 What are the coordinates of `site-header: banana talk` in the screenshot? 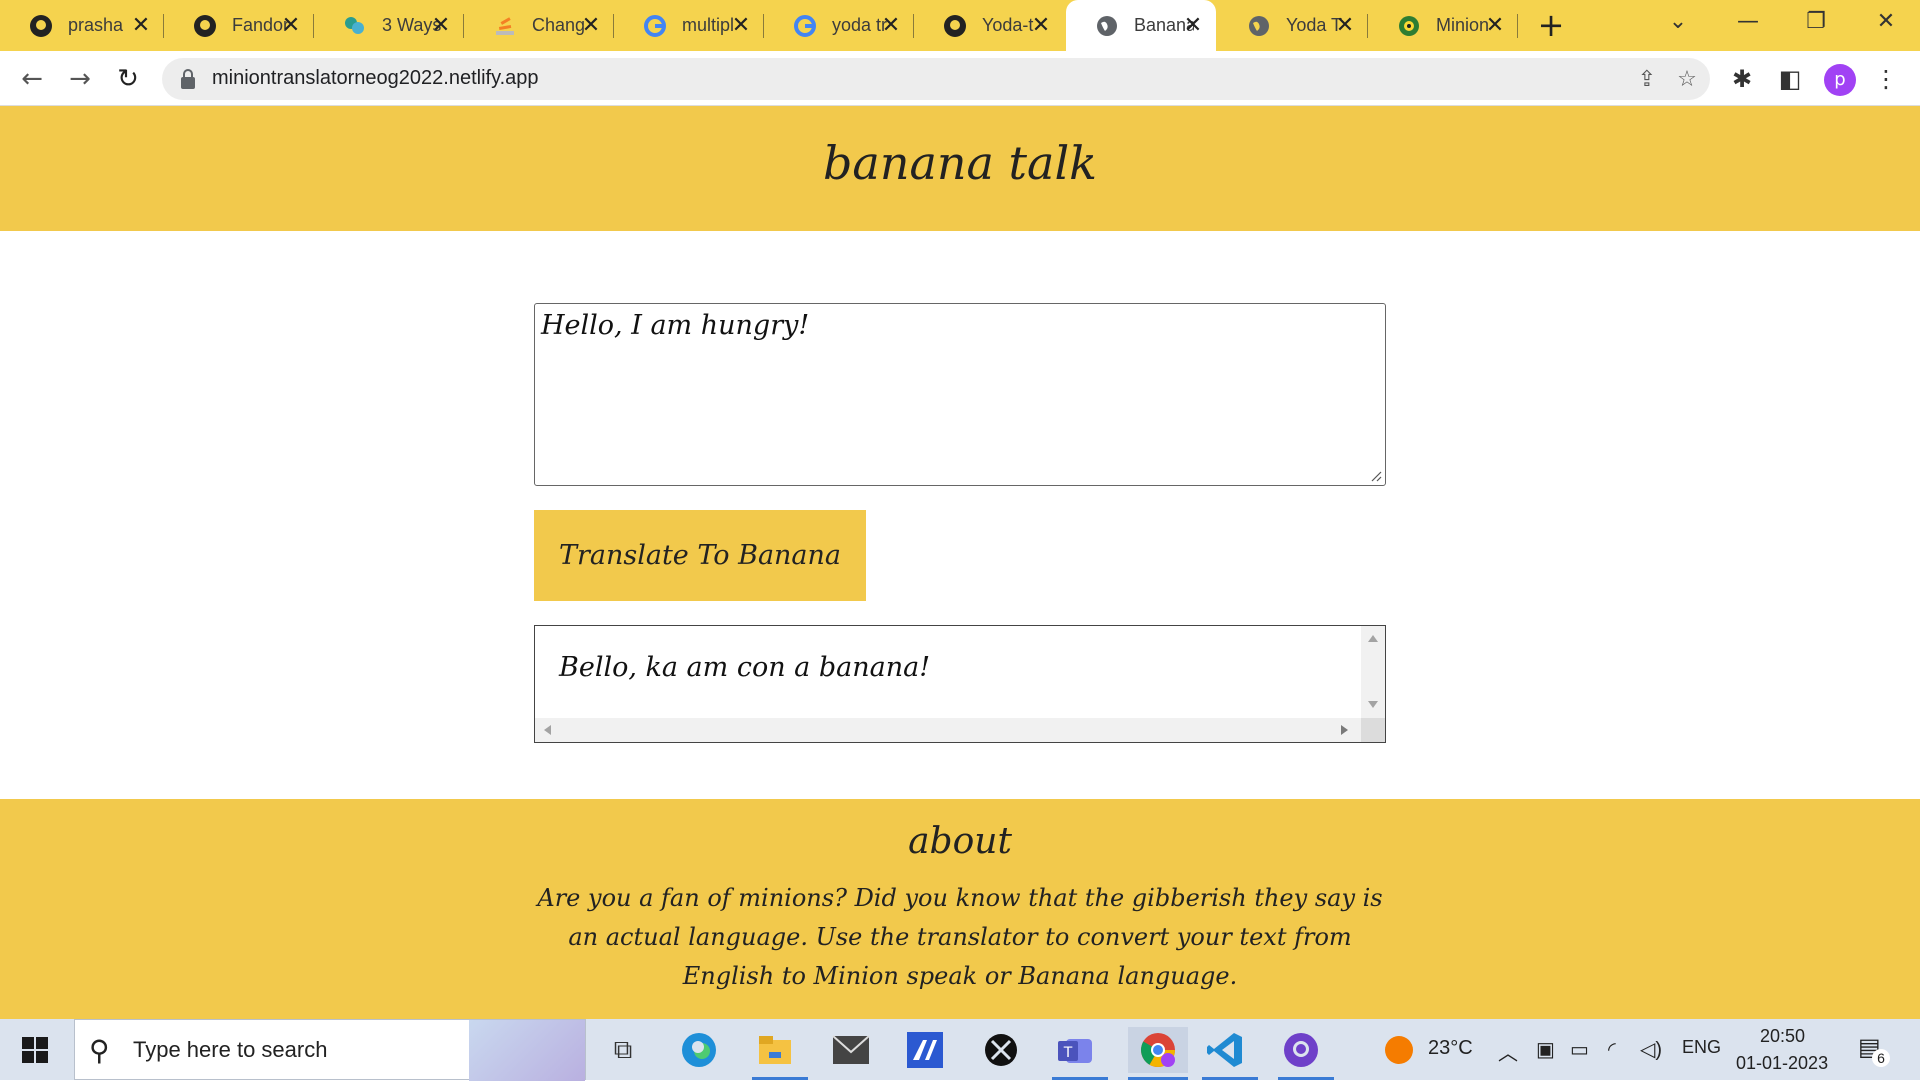 It's located at (960, 168).